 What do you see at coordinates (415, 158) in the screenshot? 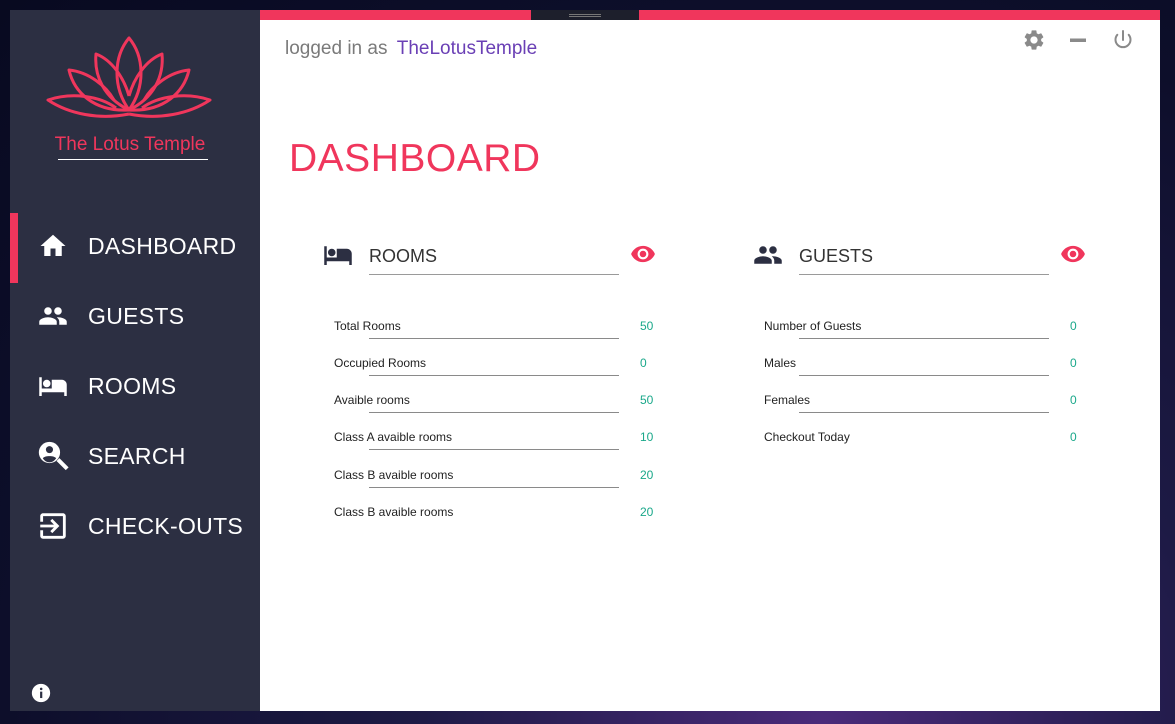
I see `page-title: DASHBOARD` at bounding box center [415, 158].